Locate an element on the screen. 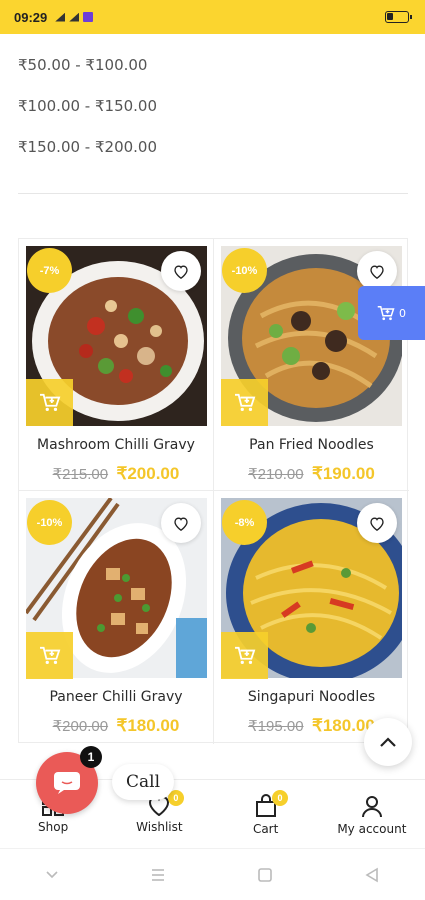 Image resolution: width=425 pixels, height=900 pixels. call-label-button: Call is located at coordinates (143, 782).